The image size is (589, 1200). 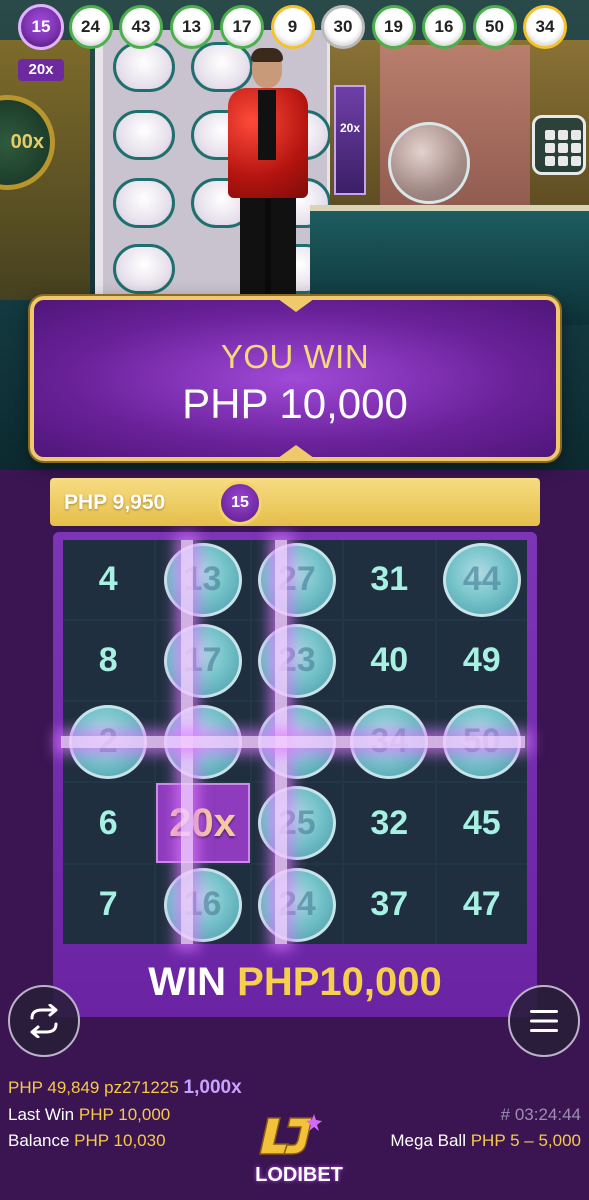 I want to click on payout-mega-ball: 15, so click(x=240, y=503).